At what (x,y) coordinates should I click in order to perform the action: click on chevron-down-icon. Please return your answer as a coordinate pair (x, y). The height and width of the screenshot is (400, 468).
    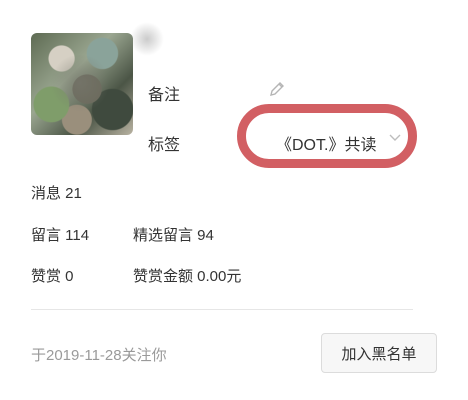
    Looking at the image, I should click on (395, 137).